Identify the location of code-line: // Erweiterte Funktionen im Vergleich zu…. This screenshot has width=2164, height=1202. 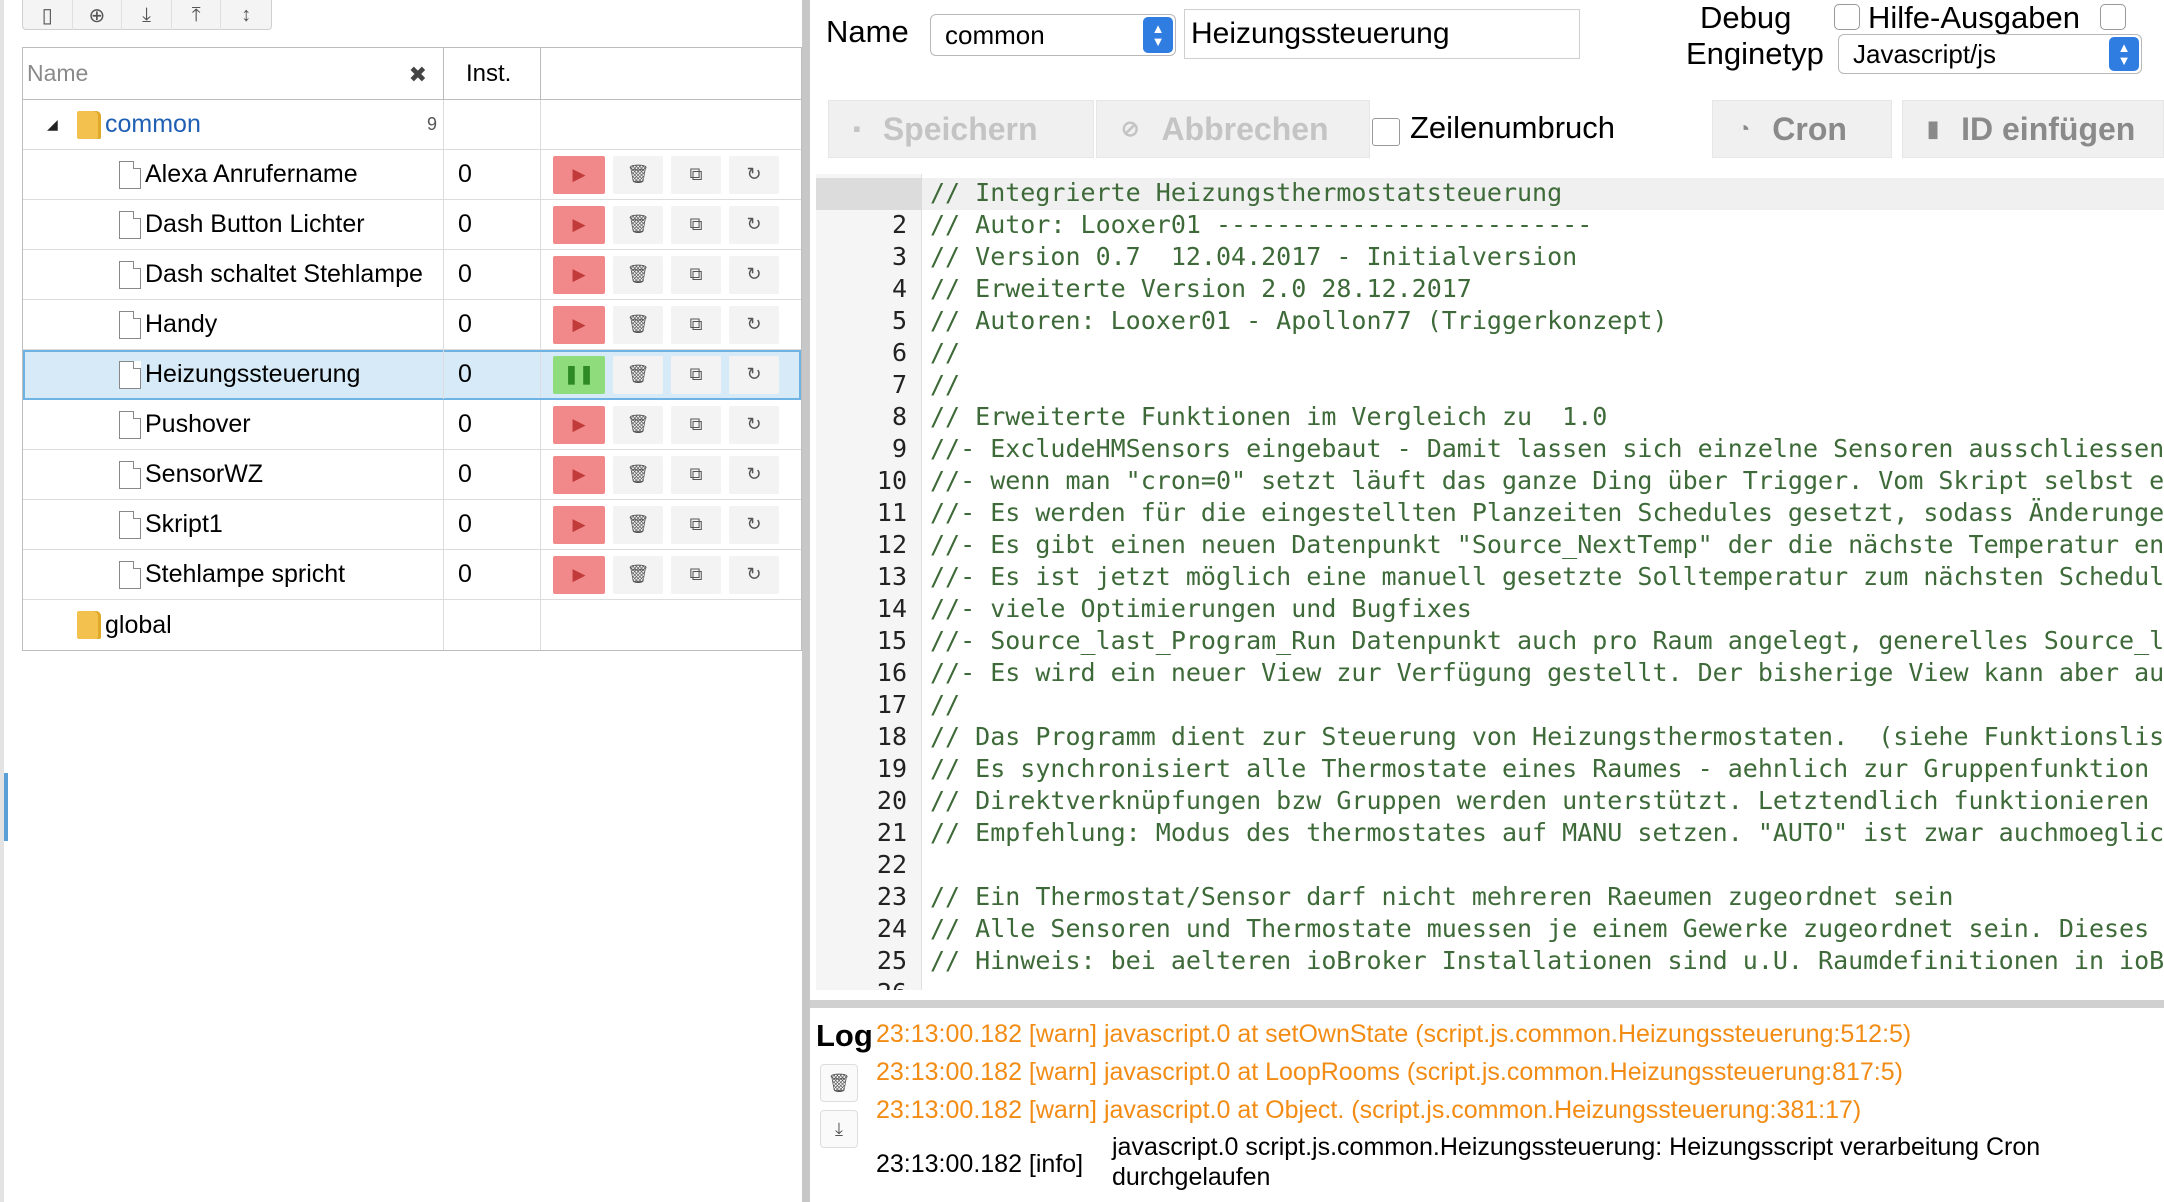
(1269, 416).